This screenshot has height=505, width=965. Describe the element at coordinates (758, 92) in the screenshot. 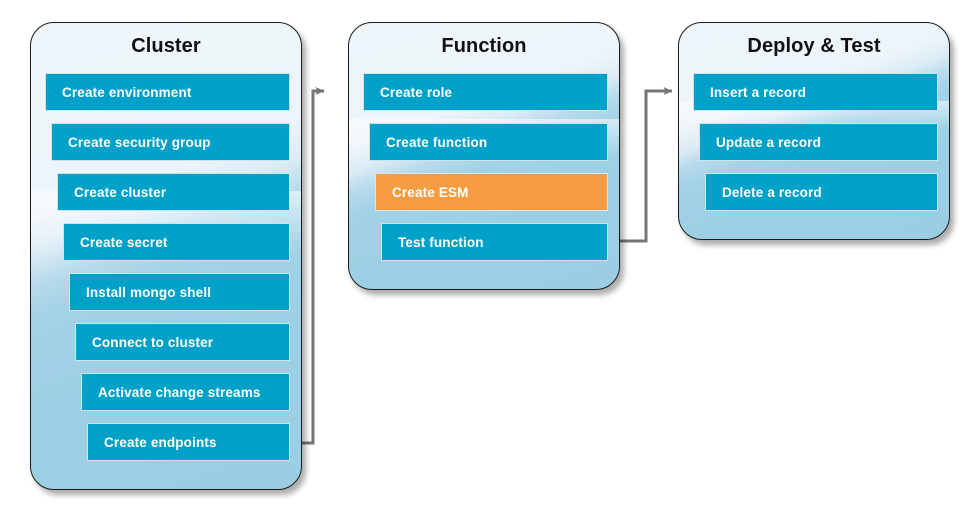

I see `step-label: Insert a record` at that location.